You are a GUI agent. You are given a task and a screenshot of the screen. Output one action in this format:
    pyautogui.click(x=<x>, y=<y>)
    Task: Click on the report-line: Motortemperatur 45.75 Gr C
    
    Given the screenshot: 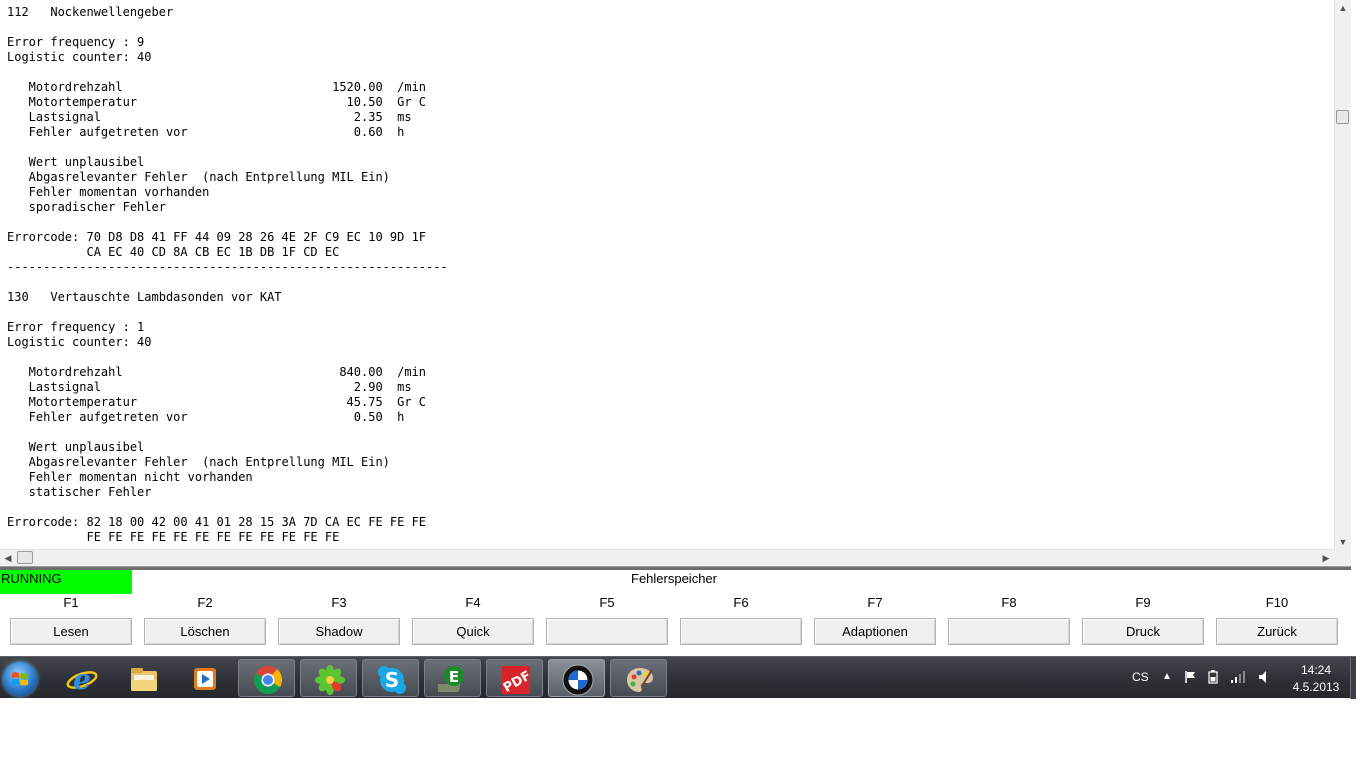 What is the action you would take?
    pyautogui.click(x=217, y=402)
    